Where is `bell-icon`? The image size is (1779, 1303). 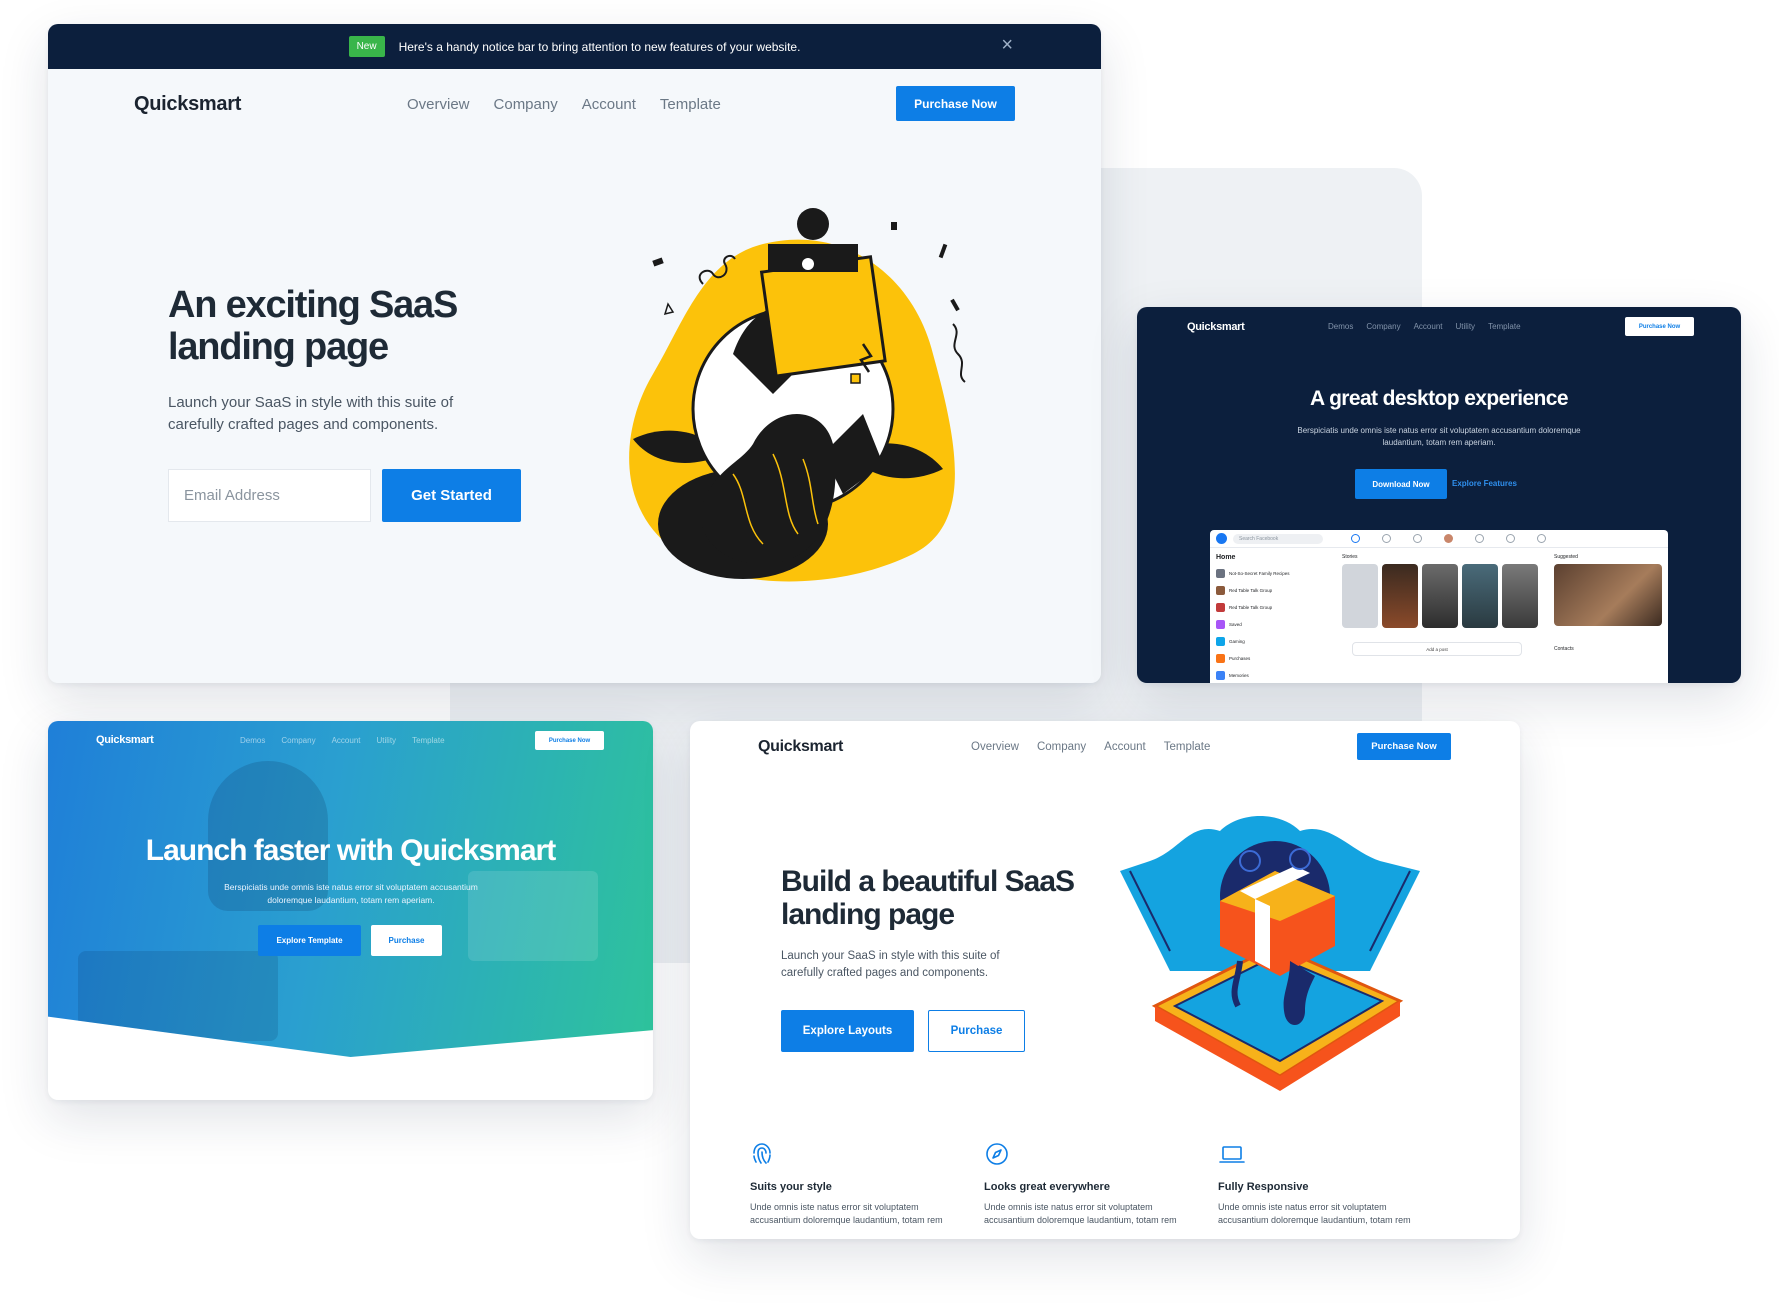
bell-icon is located at coordinates (1386, 538).